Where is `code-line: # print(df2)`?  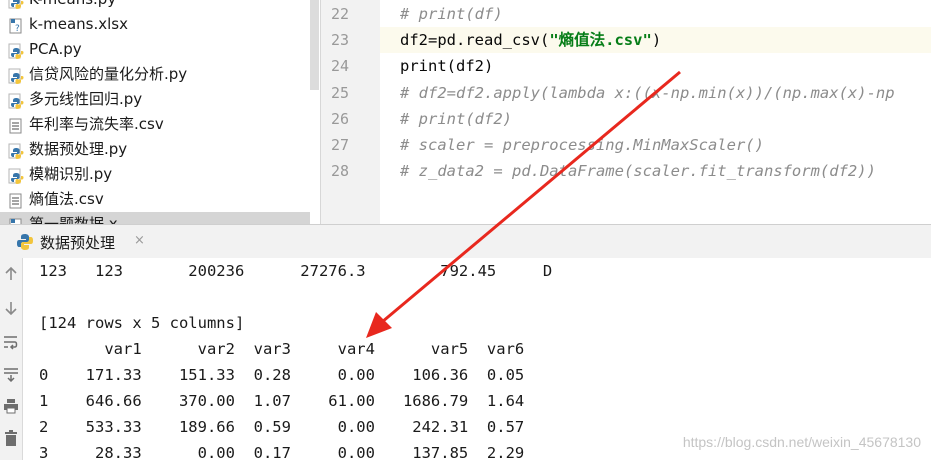 code-line: # print(df2) is located at coordinates (456, 119).